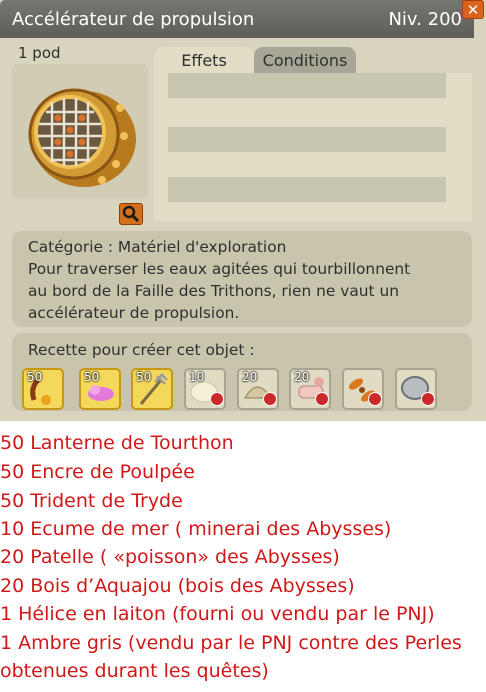  What do you see at coordinates (177, 586) in the screenshot?
I see `note-line: 20 Bois d’Aquajou (bois des Abysses)` at bounding box center [177, 586].